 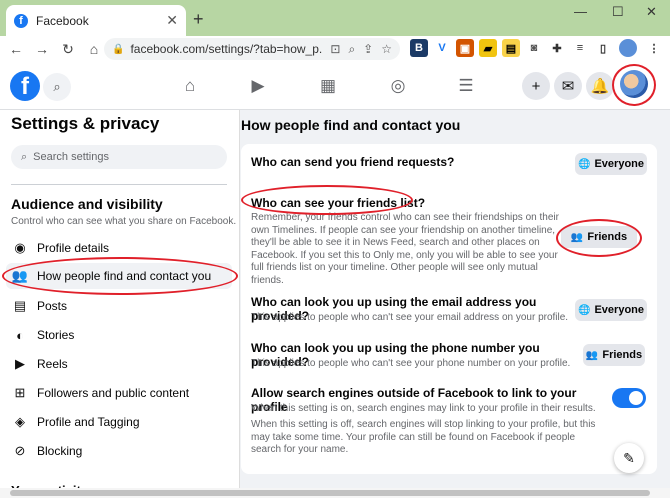 What do you see at coordinates (71, 157) in the screenshot?
I see `search-placeholder: Search settings` at bounding box center [71, 157].